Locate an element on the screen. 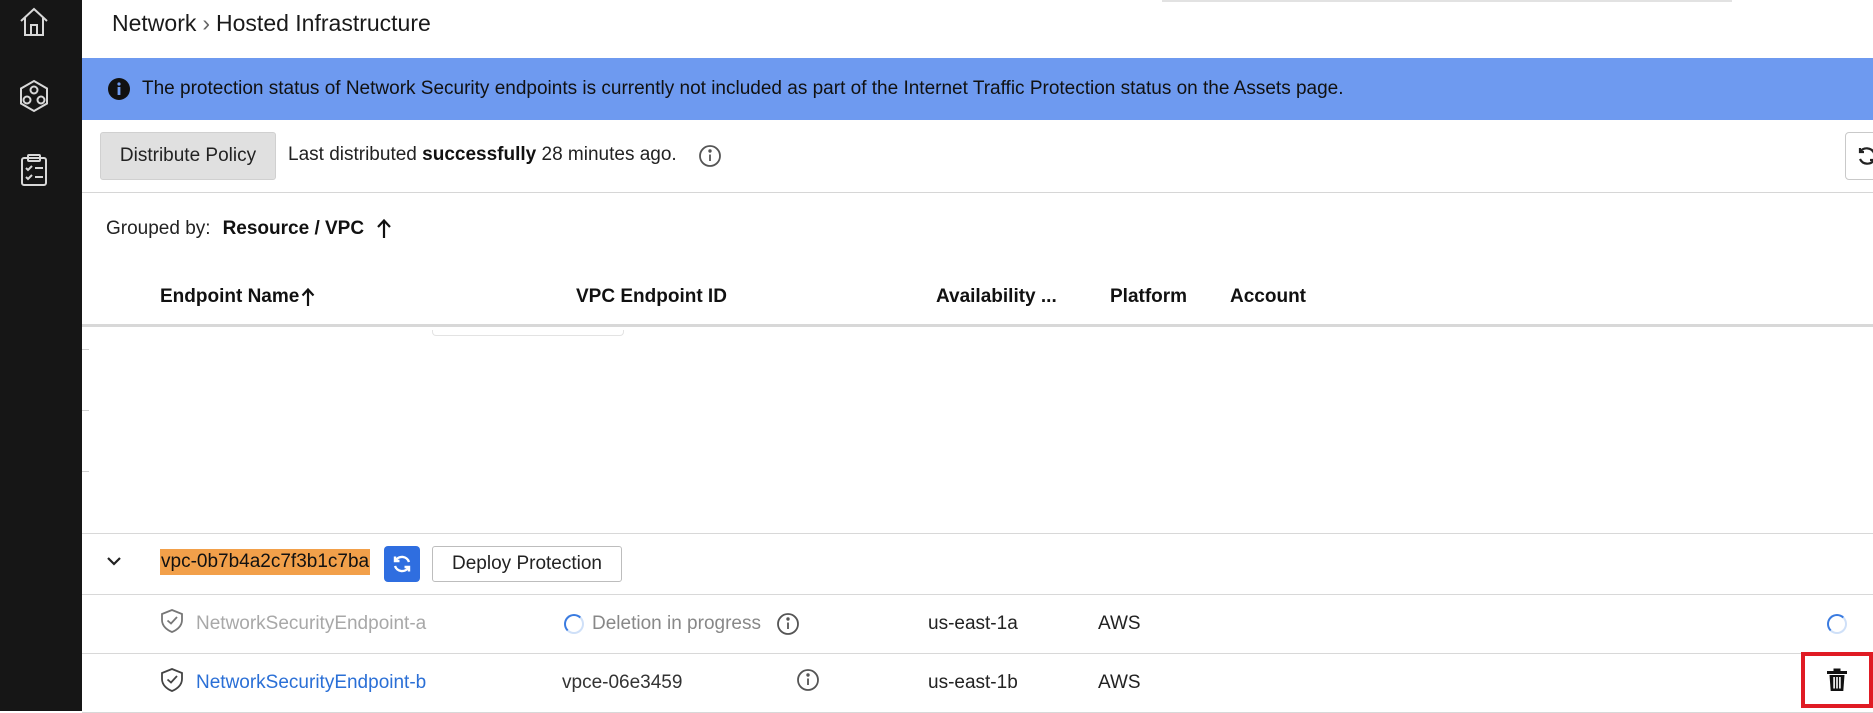 This screenshot has height=713, width=1873. grouped-by-value: Resource / VPC is located at coordinates (294, 229).